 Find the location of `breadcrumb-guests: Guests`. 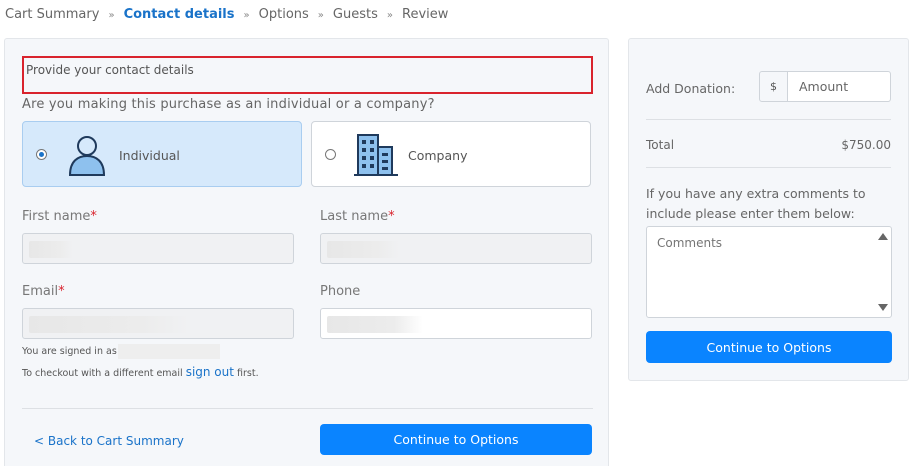

breadcrumb-guests: Guests is located at coordinates (355, 14).